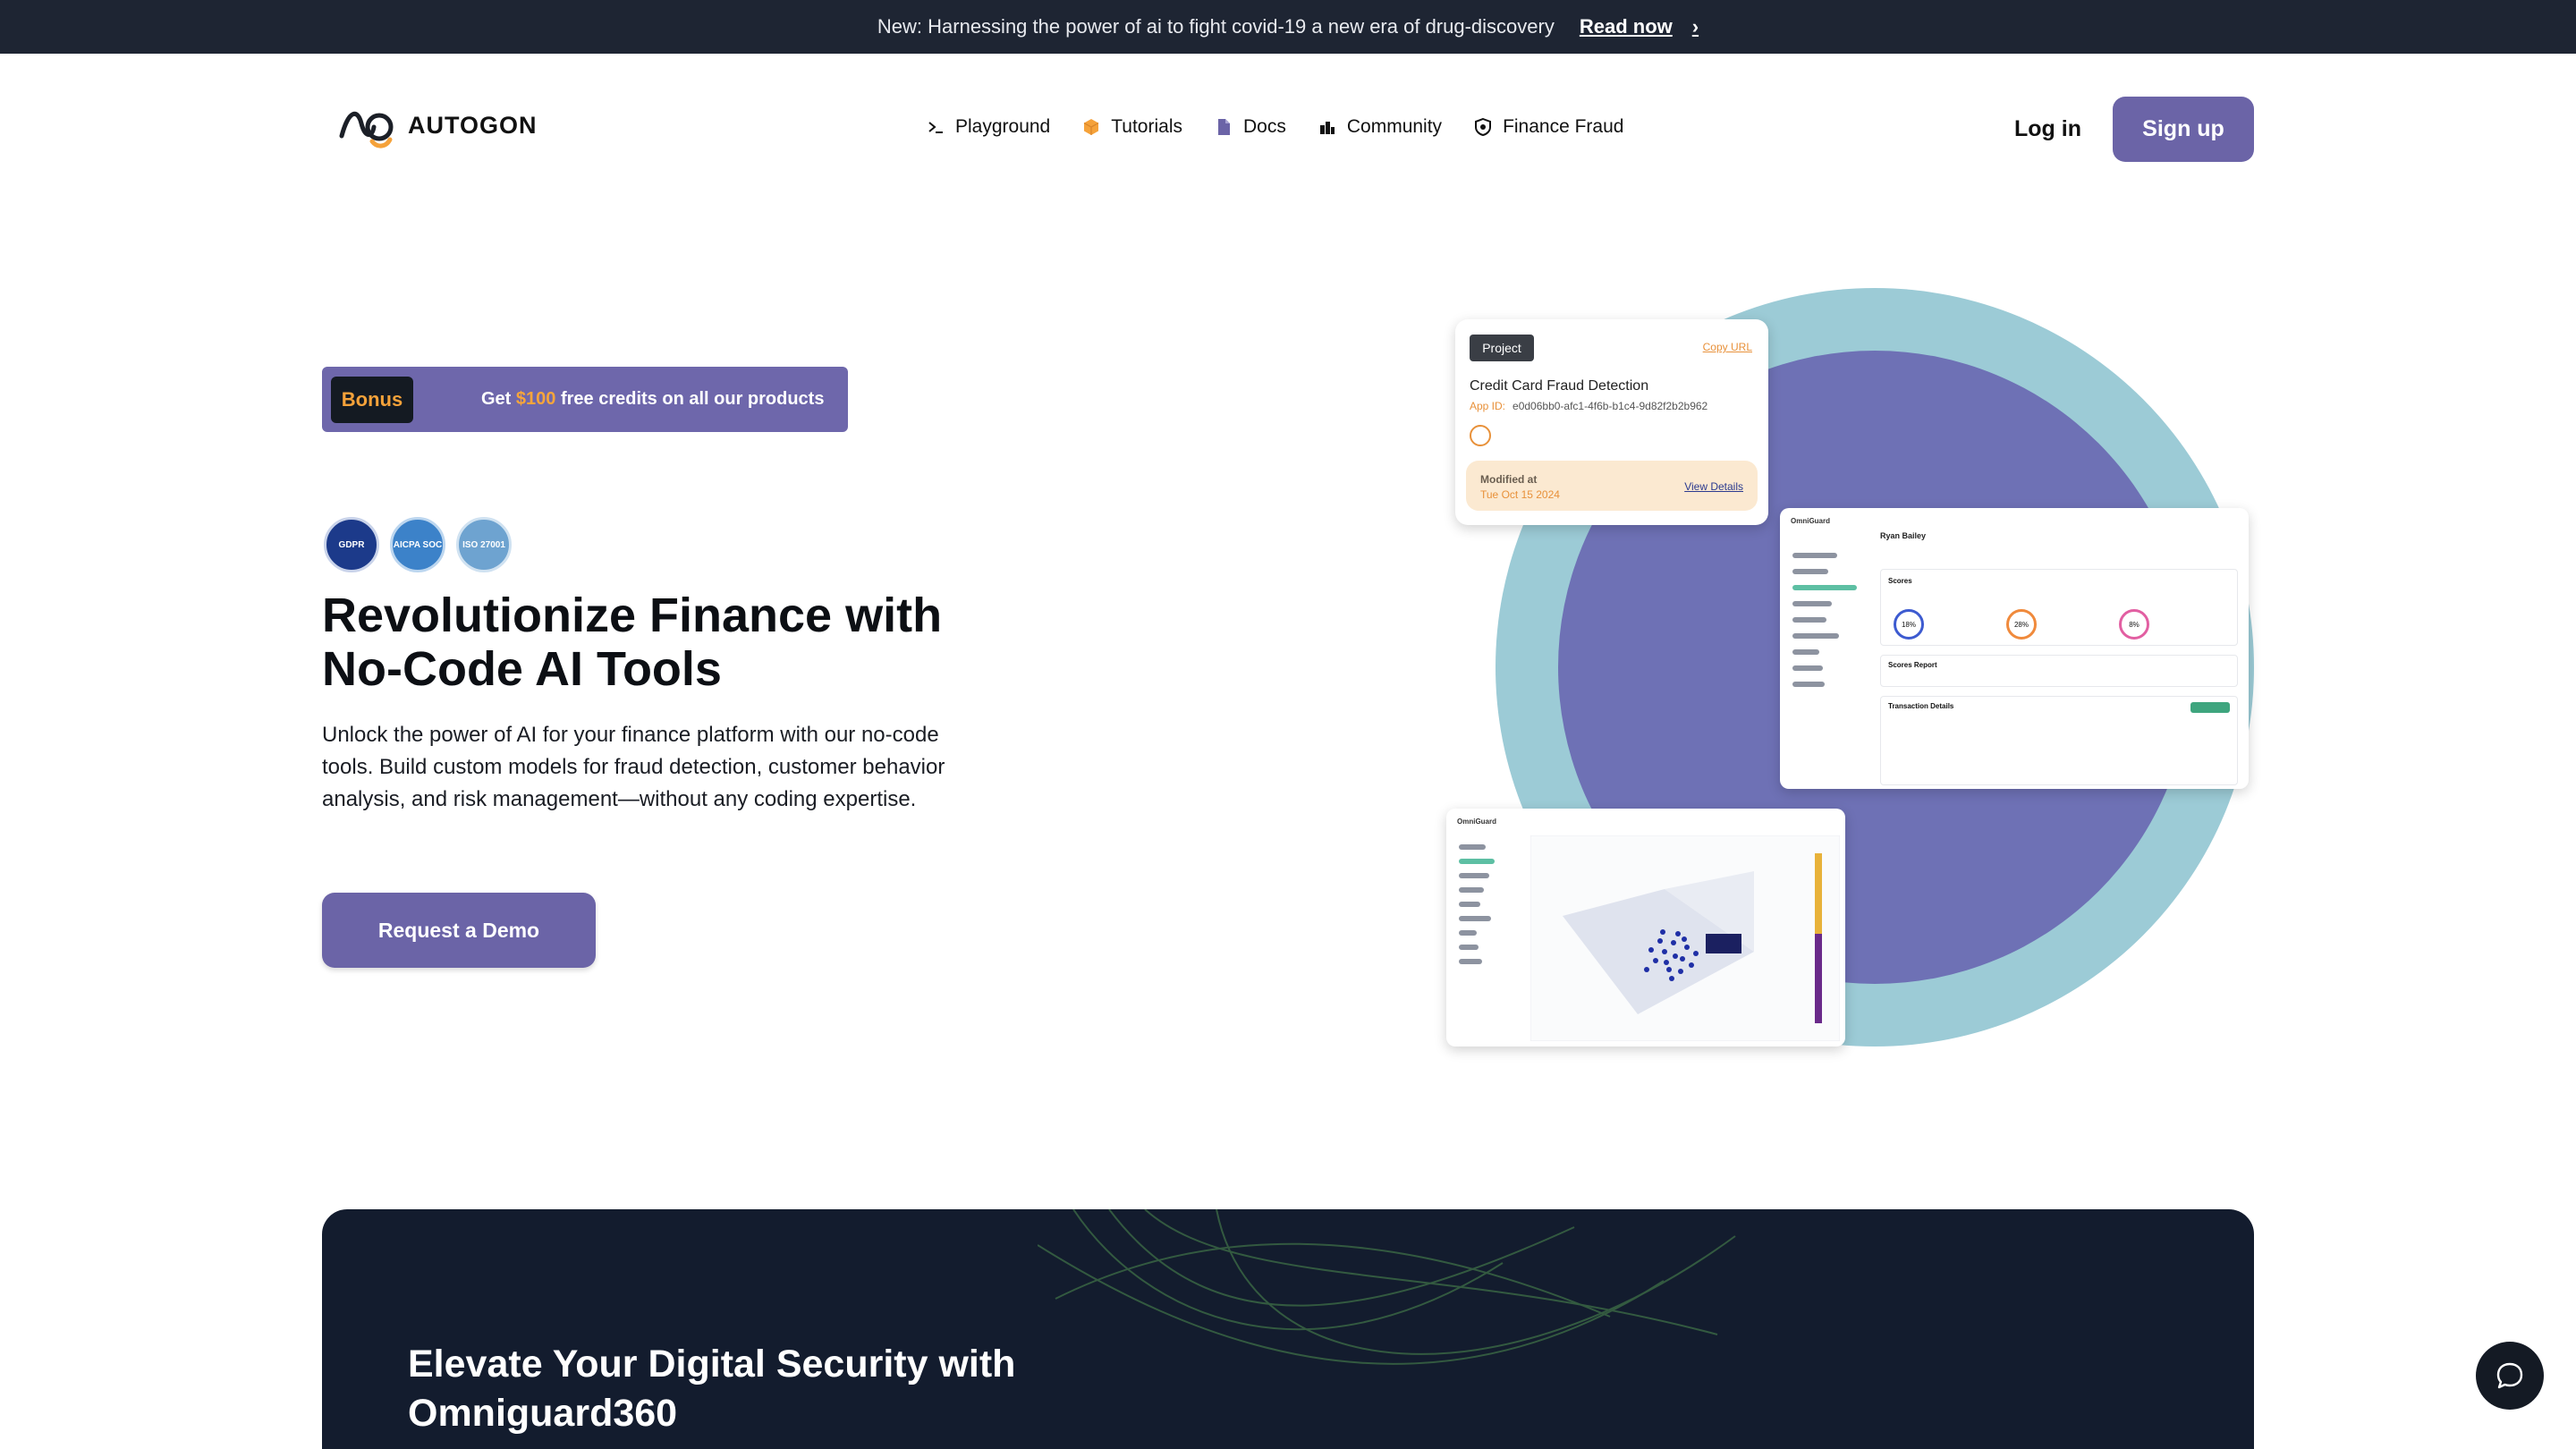  Describe the element at coordinates (372, 399) in the screenshot. I see `bonus-tag: Bonus` at that location.